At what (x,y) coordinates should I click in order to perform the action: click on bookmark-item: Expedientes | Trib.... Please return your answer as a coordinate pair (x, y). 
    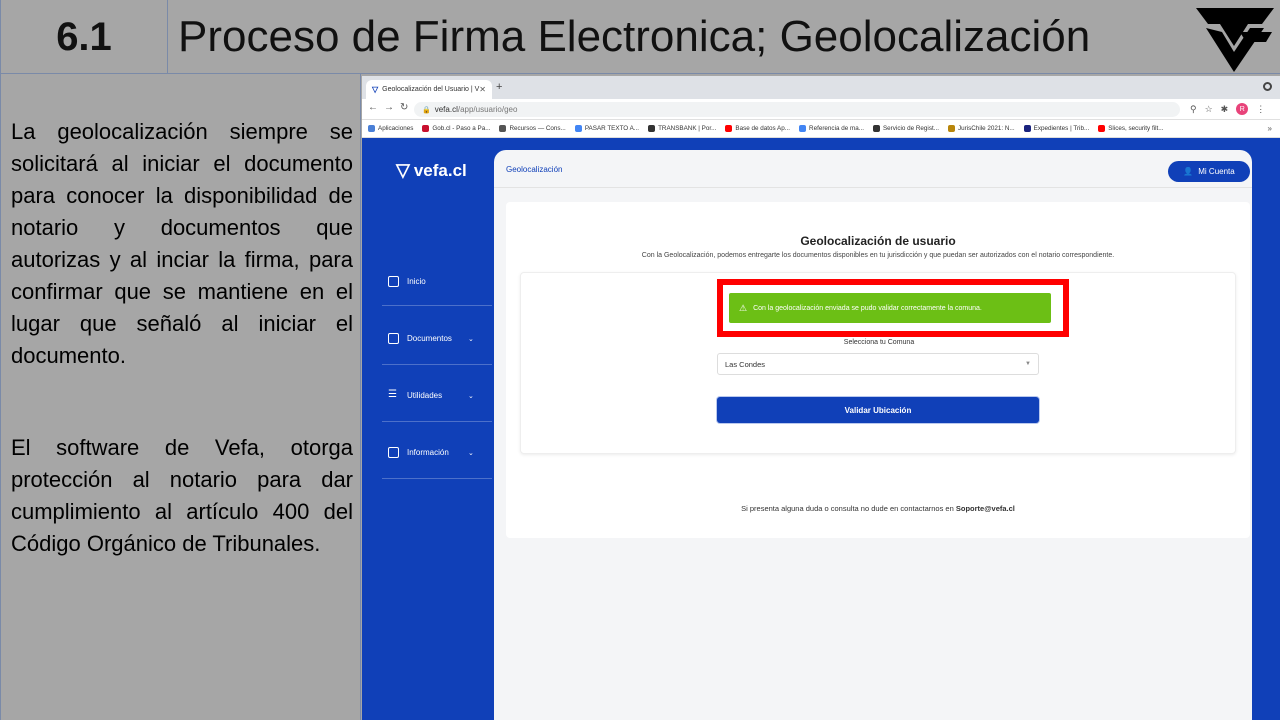
    Looking at the image, I should click on (1056, 128).